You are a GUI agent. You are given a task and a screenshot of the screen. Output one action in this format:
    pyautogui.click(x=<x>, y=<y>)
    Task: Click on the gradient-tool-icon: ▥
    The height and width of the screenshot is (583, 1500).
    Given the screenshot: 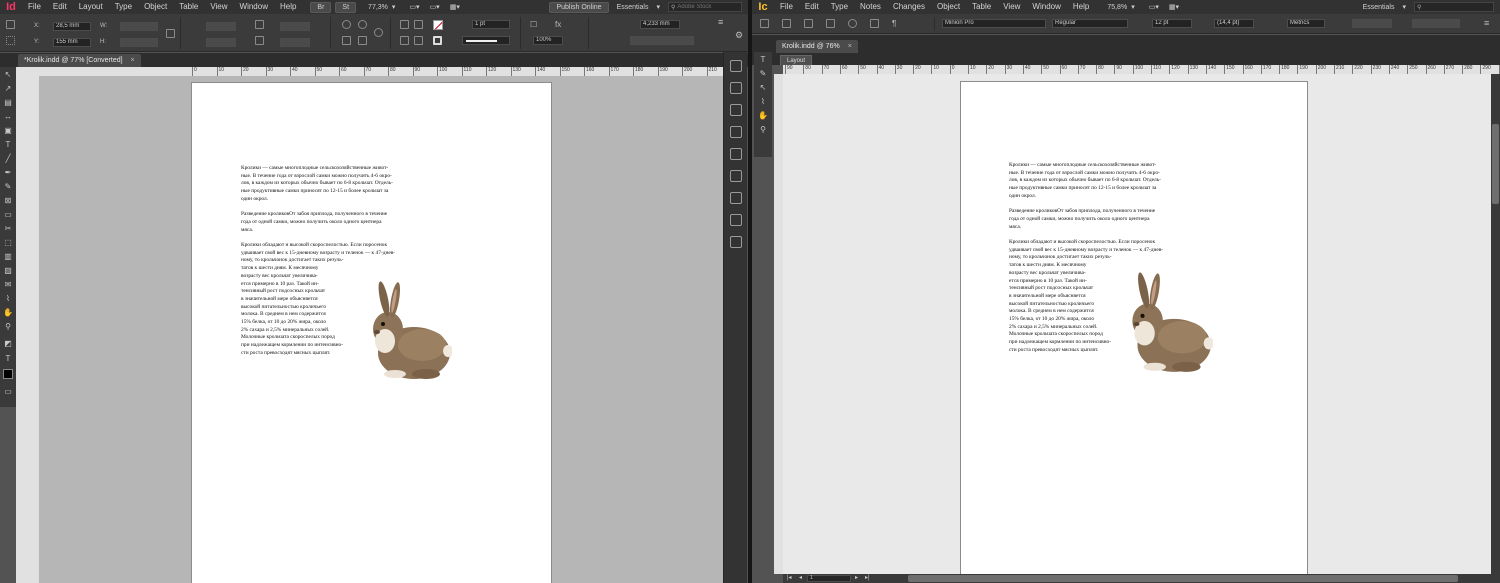 What is the action you would take?
    pyautogui.click(x=8, y=257)
    